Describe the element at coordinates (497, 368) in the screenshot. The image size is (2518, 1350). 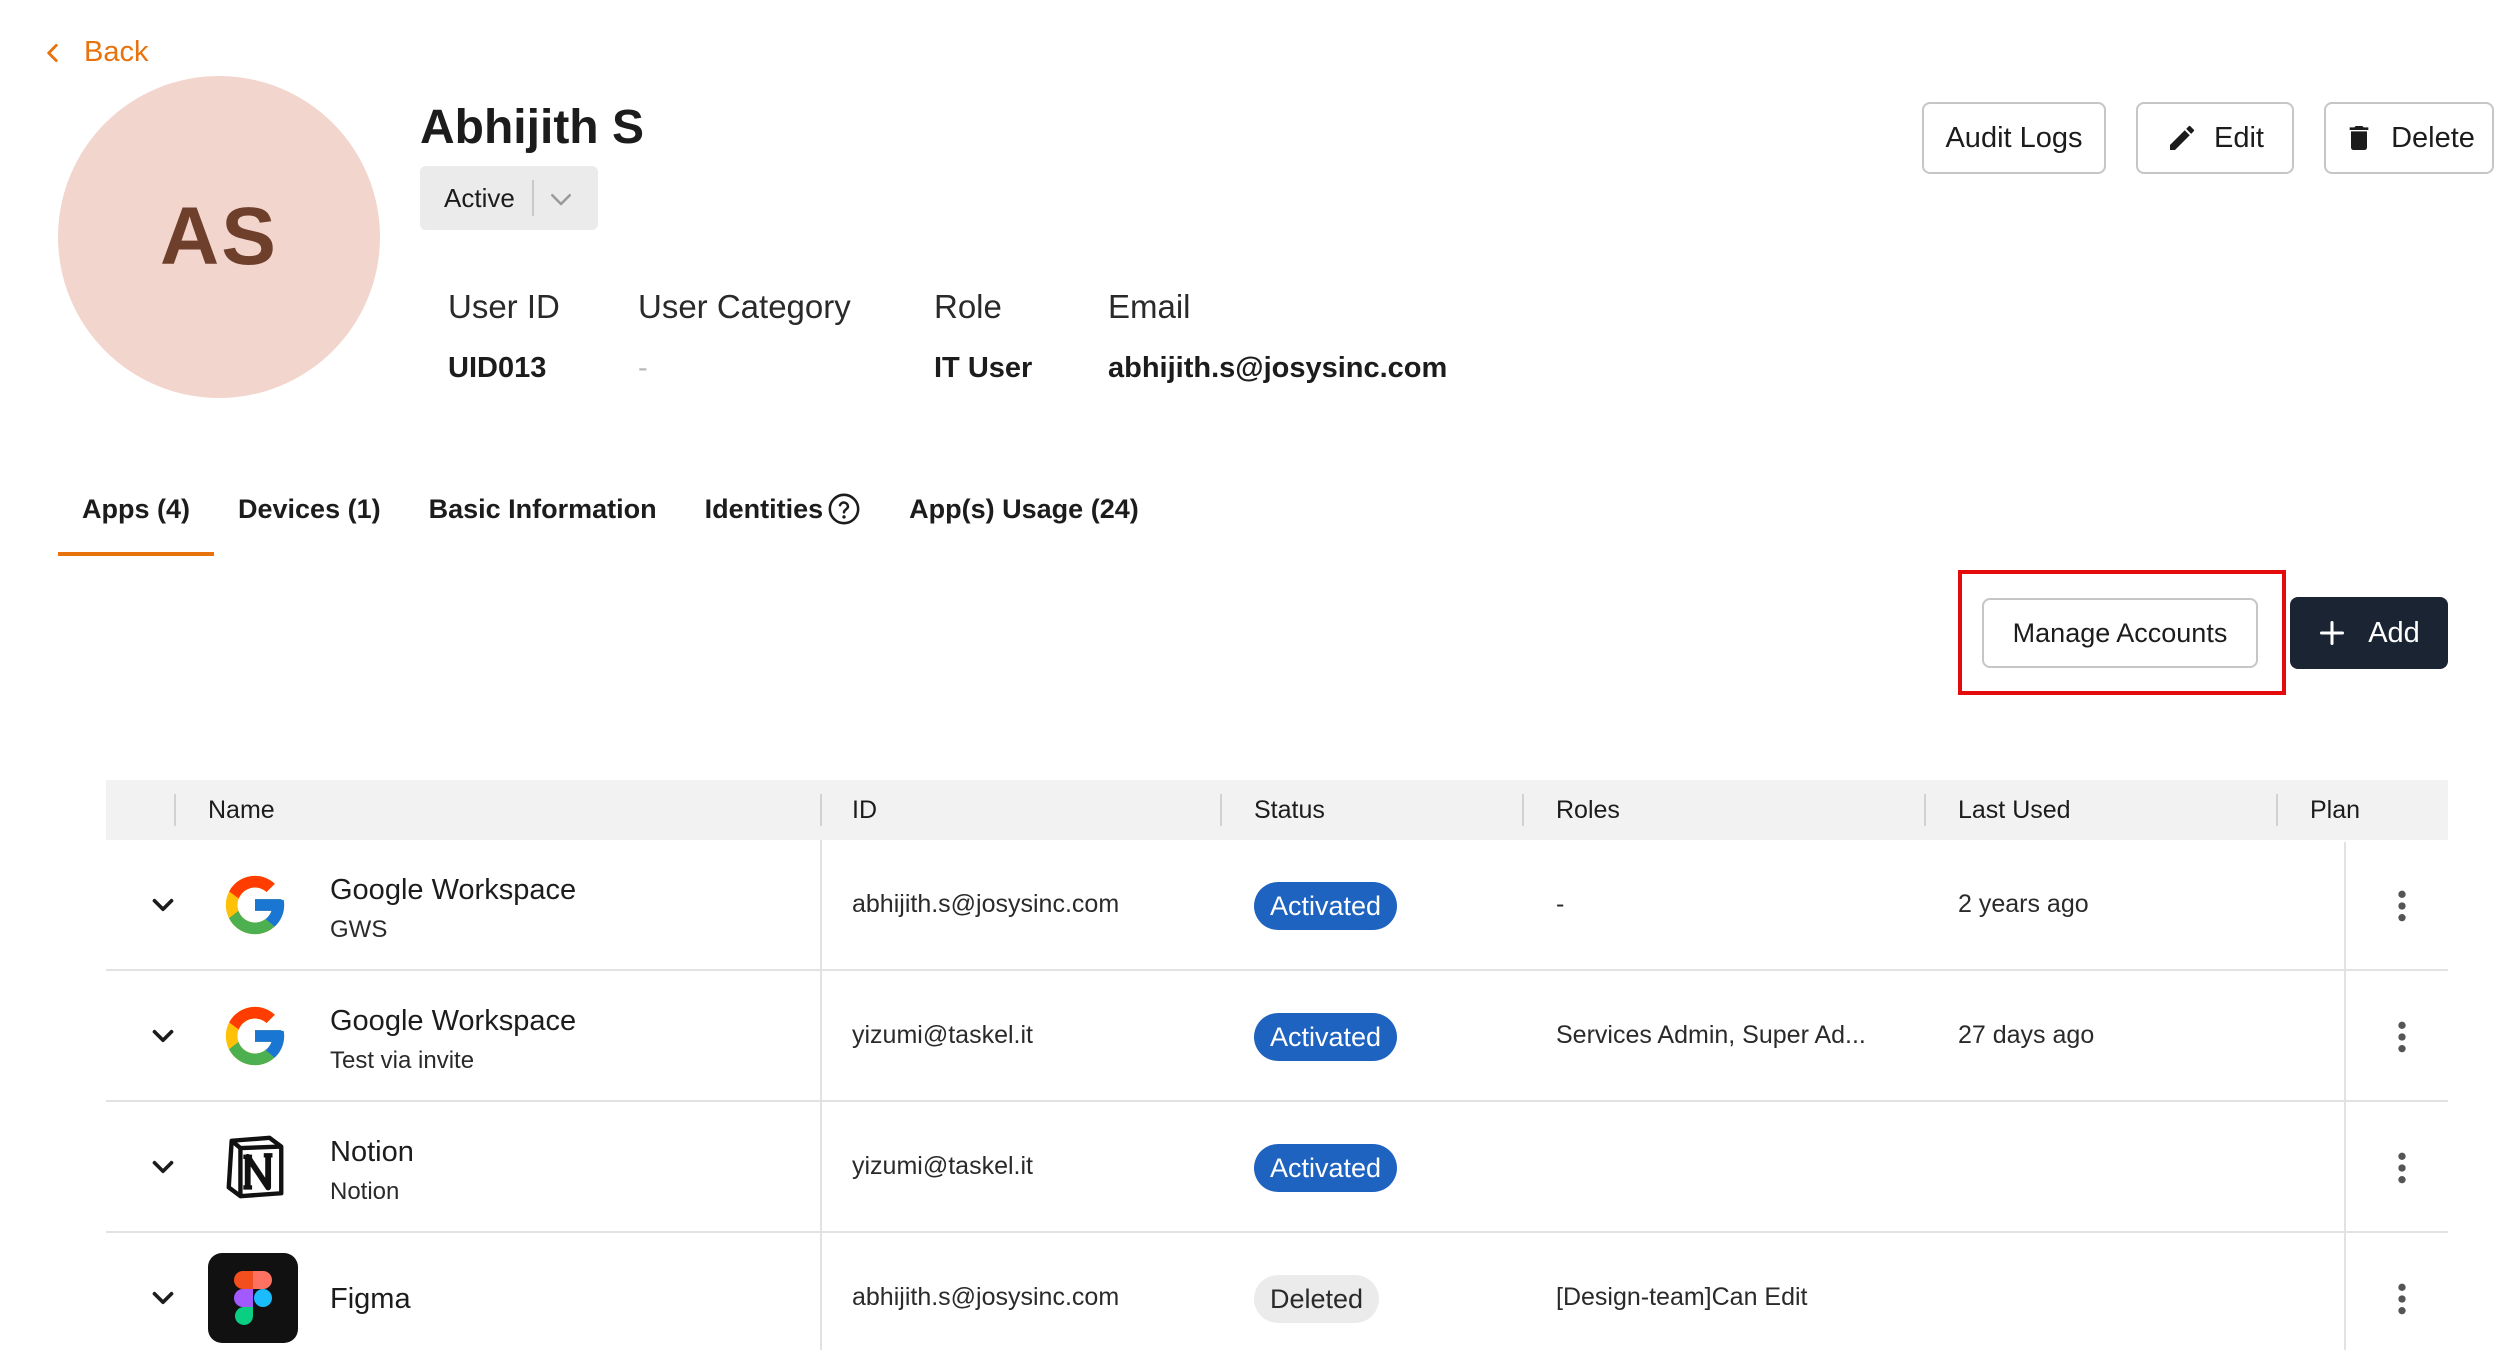
I see `user-id-value: UID013` at that location.